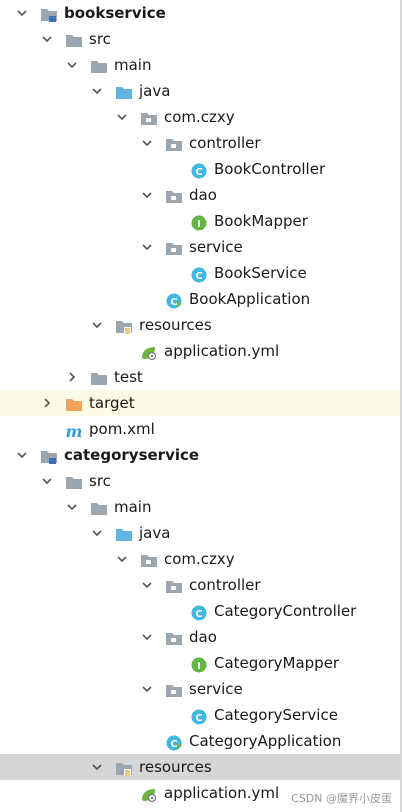 This screenshot has height=812, width=402. What do you see at coordinates (276, 715) in the screenshot?
I see `tree-item-label: CategoryService` at bounding box center [276, 715].